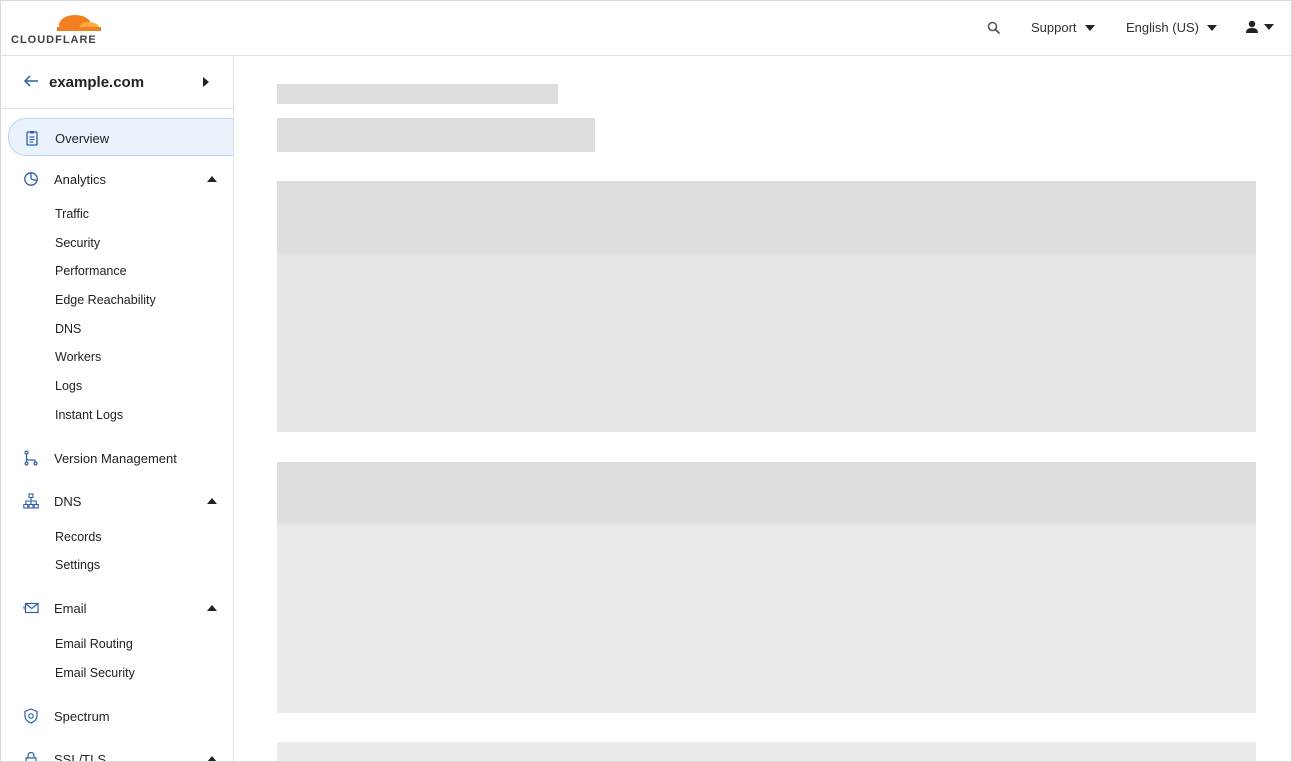  I want to click on search-icon, so click(993, 27).